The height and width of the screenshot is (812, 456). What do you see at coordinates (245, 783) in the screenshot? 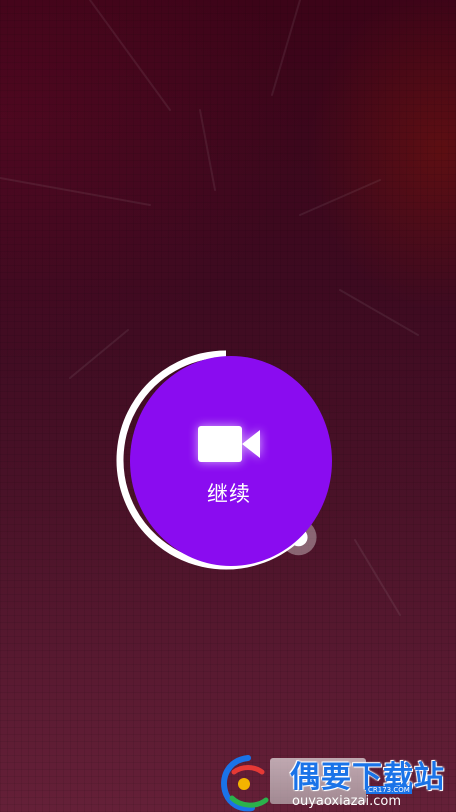
I see `watermark-logo-icon` at bounding box center [245, 783].